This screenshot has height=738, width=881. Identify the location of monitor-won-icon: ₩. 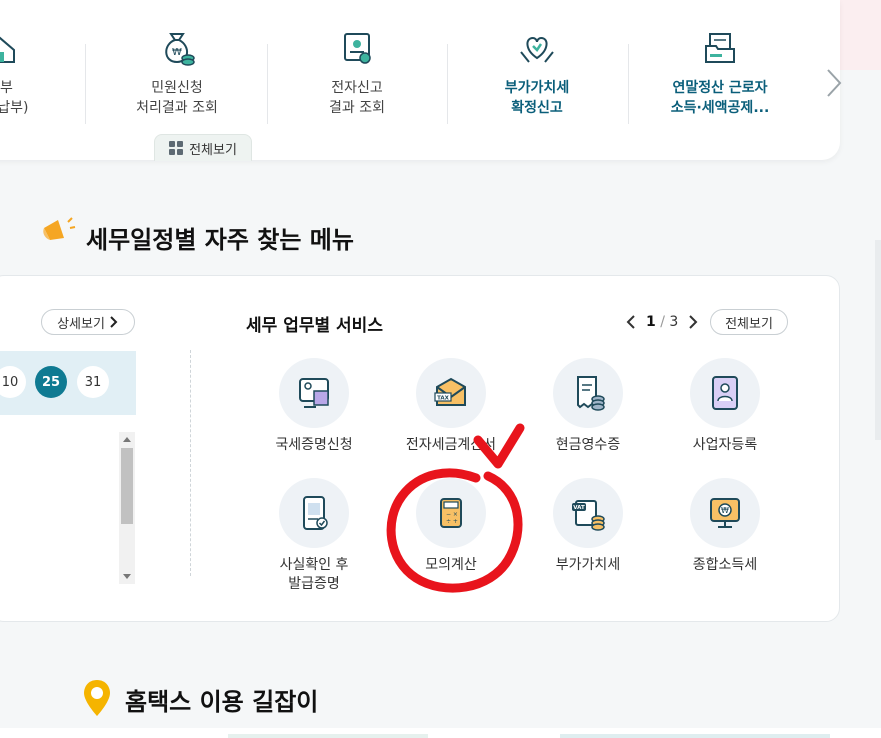
(725, 513).